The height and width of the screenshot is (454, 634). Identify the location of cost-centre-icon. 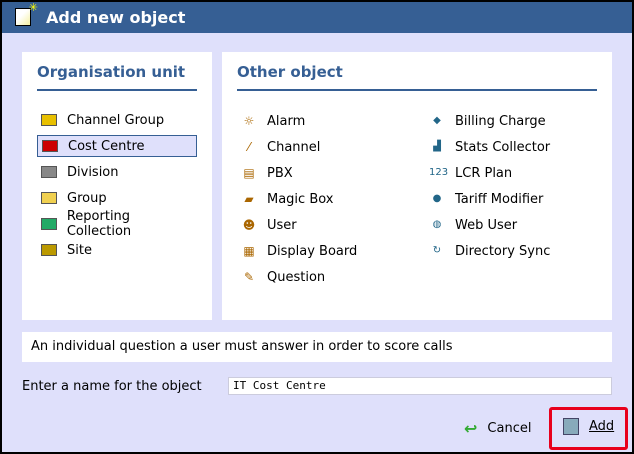
(50, 146).